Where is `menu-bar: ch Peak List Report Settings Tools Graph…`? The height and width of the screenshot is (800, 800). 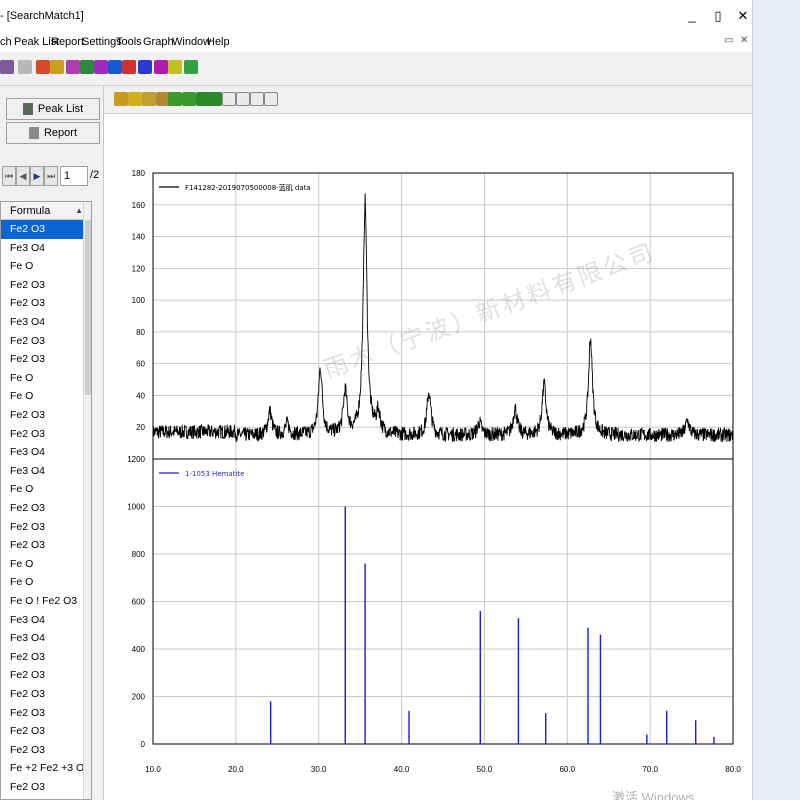 menu-bar: ch Peak List Report Settings Tools Graph… is located at coordinates (376, 42).